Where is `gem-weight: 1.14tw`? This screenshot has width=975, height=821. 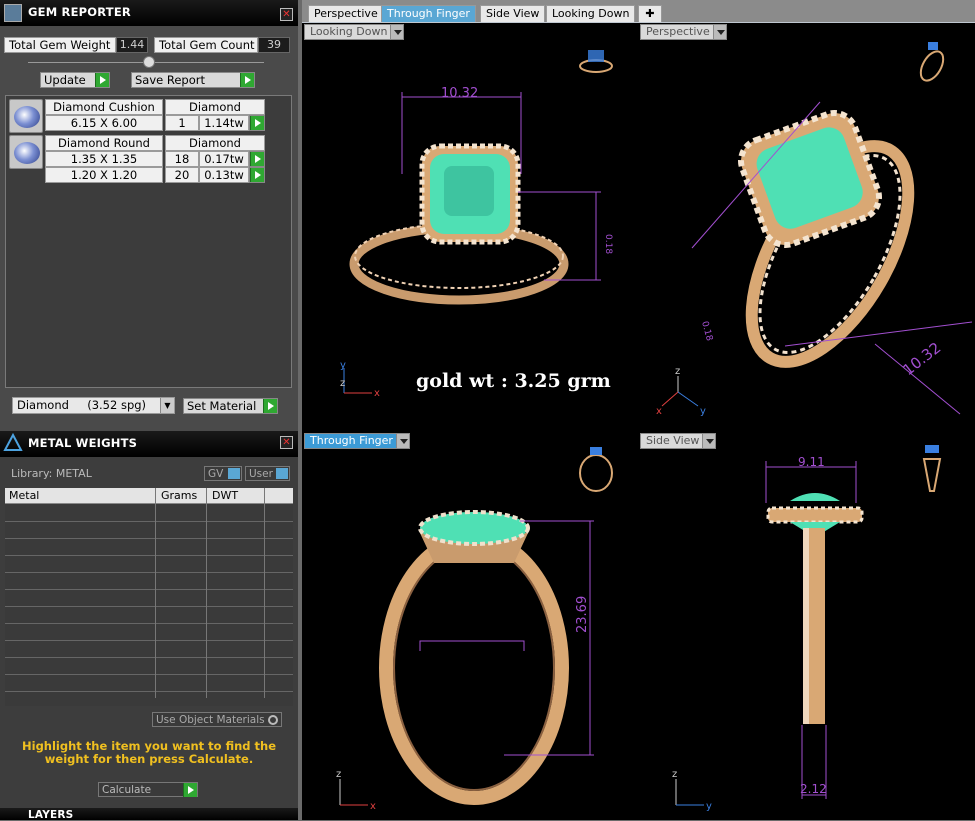
gem-weight: 1.14tw is located at coordinates (224, 123).